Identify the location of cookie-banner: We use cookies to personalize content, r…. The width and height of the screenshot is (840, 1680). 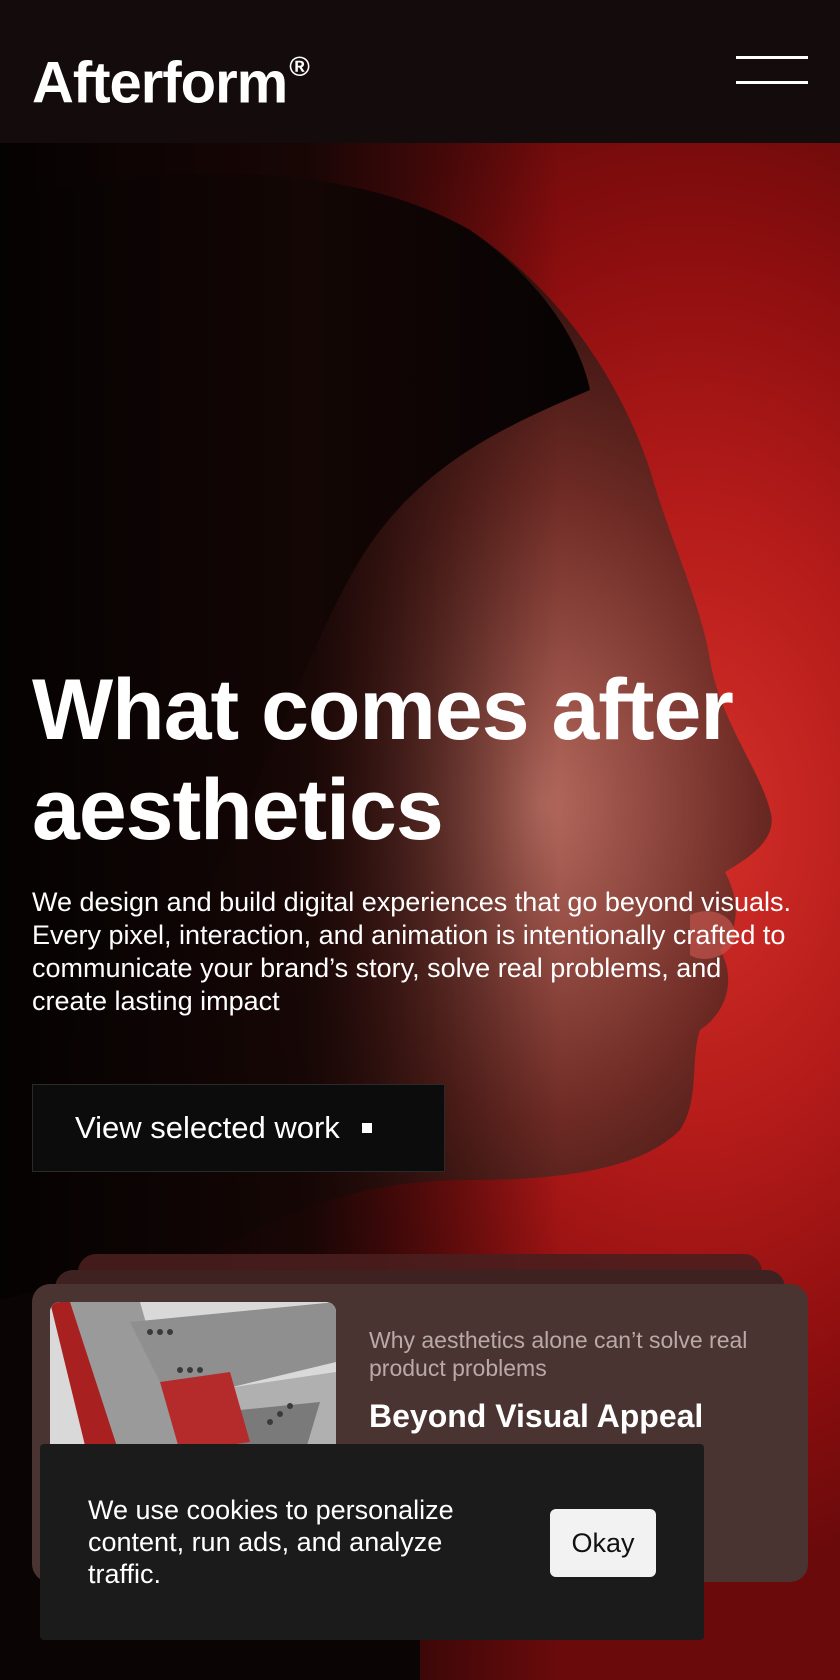
(372, 1542).